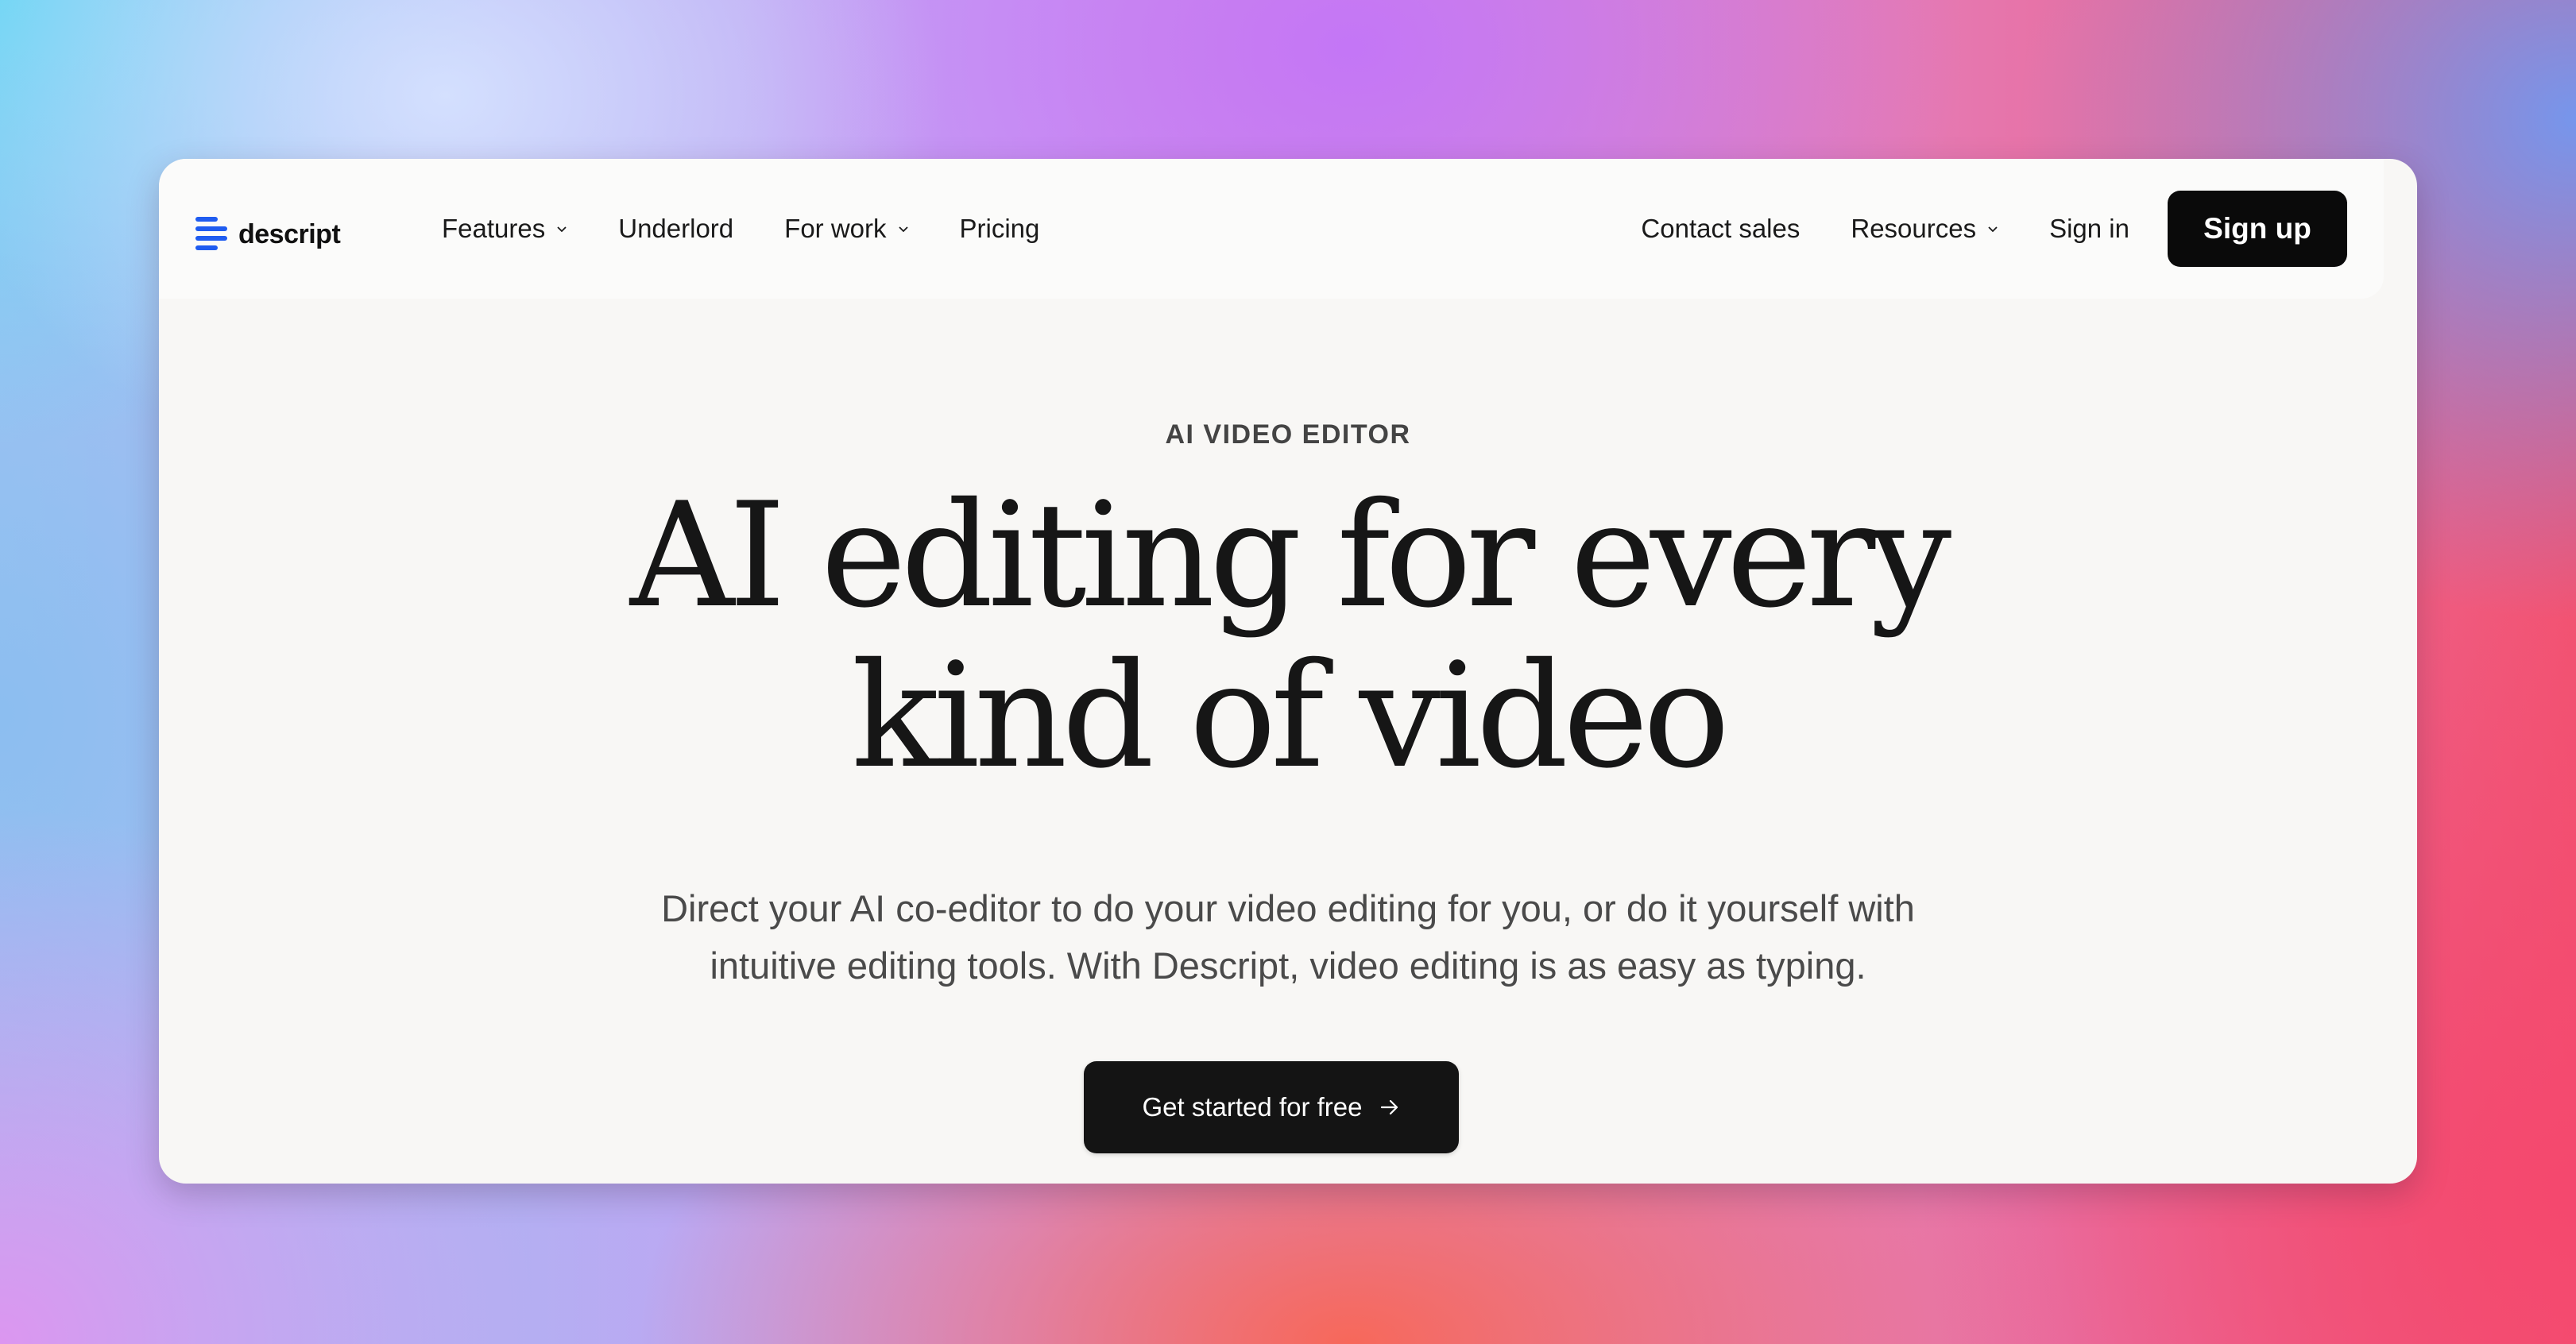 This screenshot has height=1344, width=2576. I want to click on nav-contact-sales-link: Contact sales, so click(1720, 229).